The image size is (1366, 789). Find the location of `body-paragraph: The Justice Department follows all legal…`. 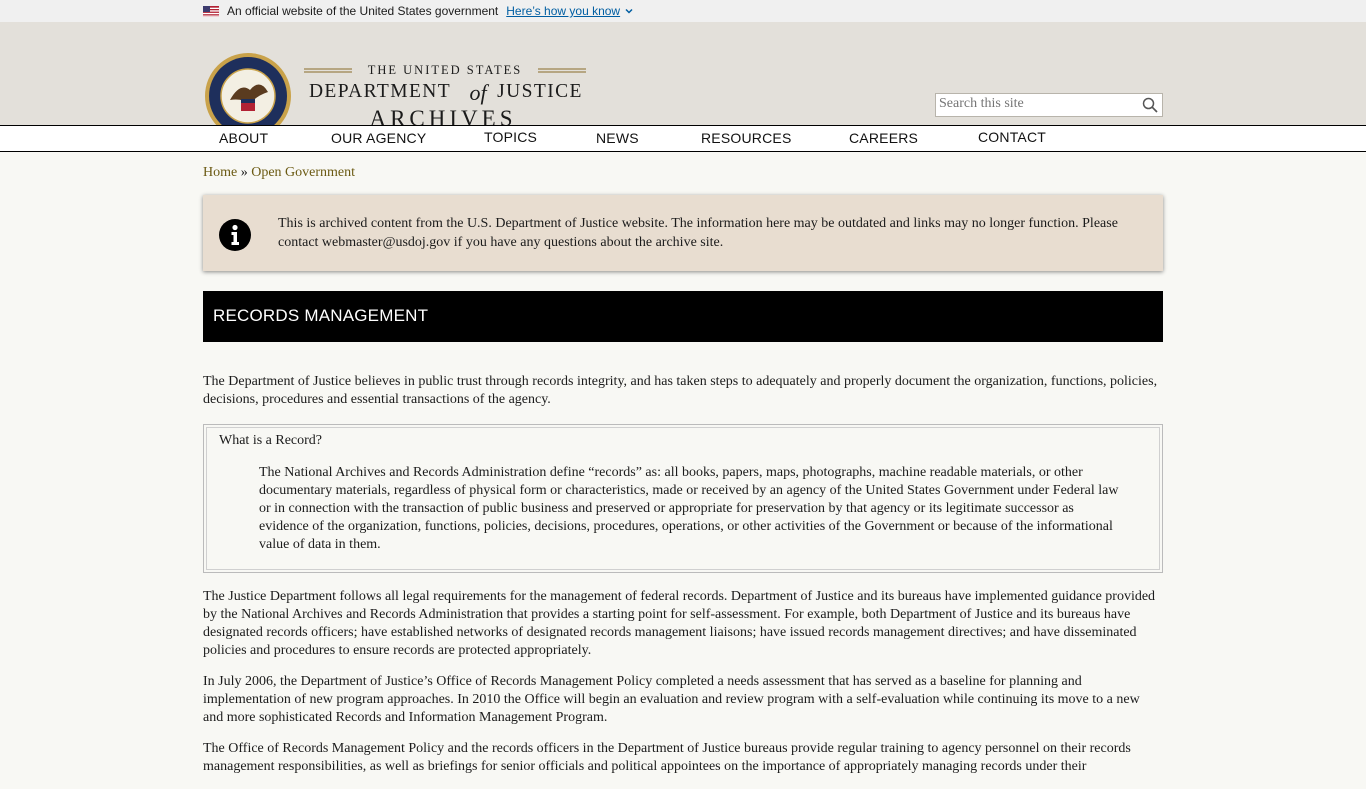

body-paragraph: The Justice Department follows all legal… is located at coordinates (679, 623).